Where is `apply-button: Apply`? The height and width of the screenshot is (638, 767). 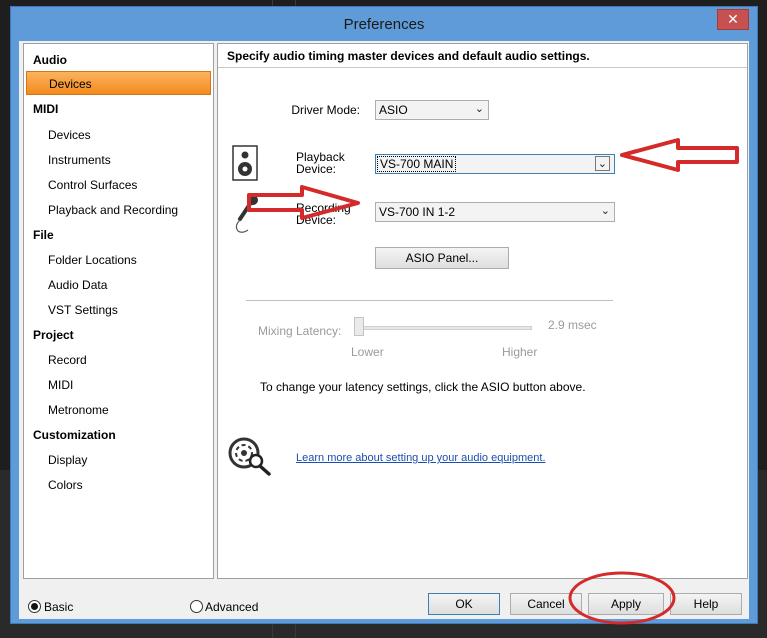 apply-button: Apply is located at coordinates (626, 604).